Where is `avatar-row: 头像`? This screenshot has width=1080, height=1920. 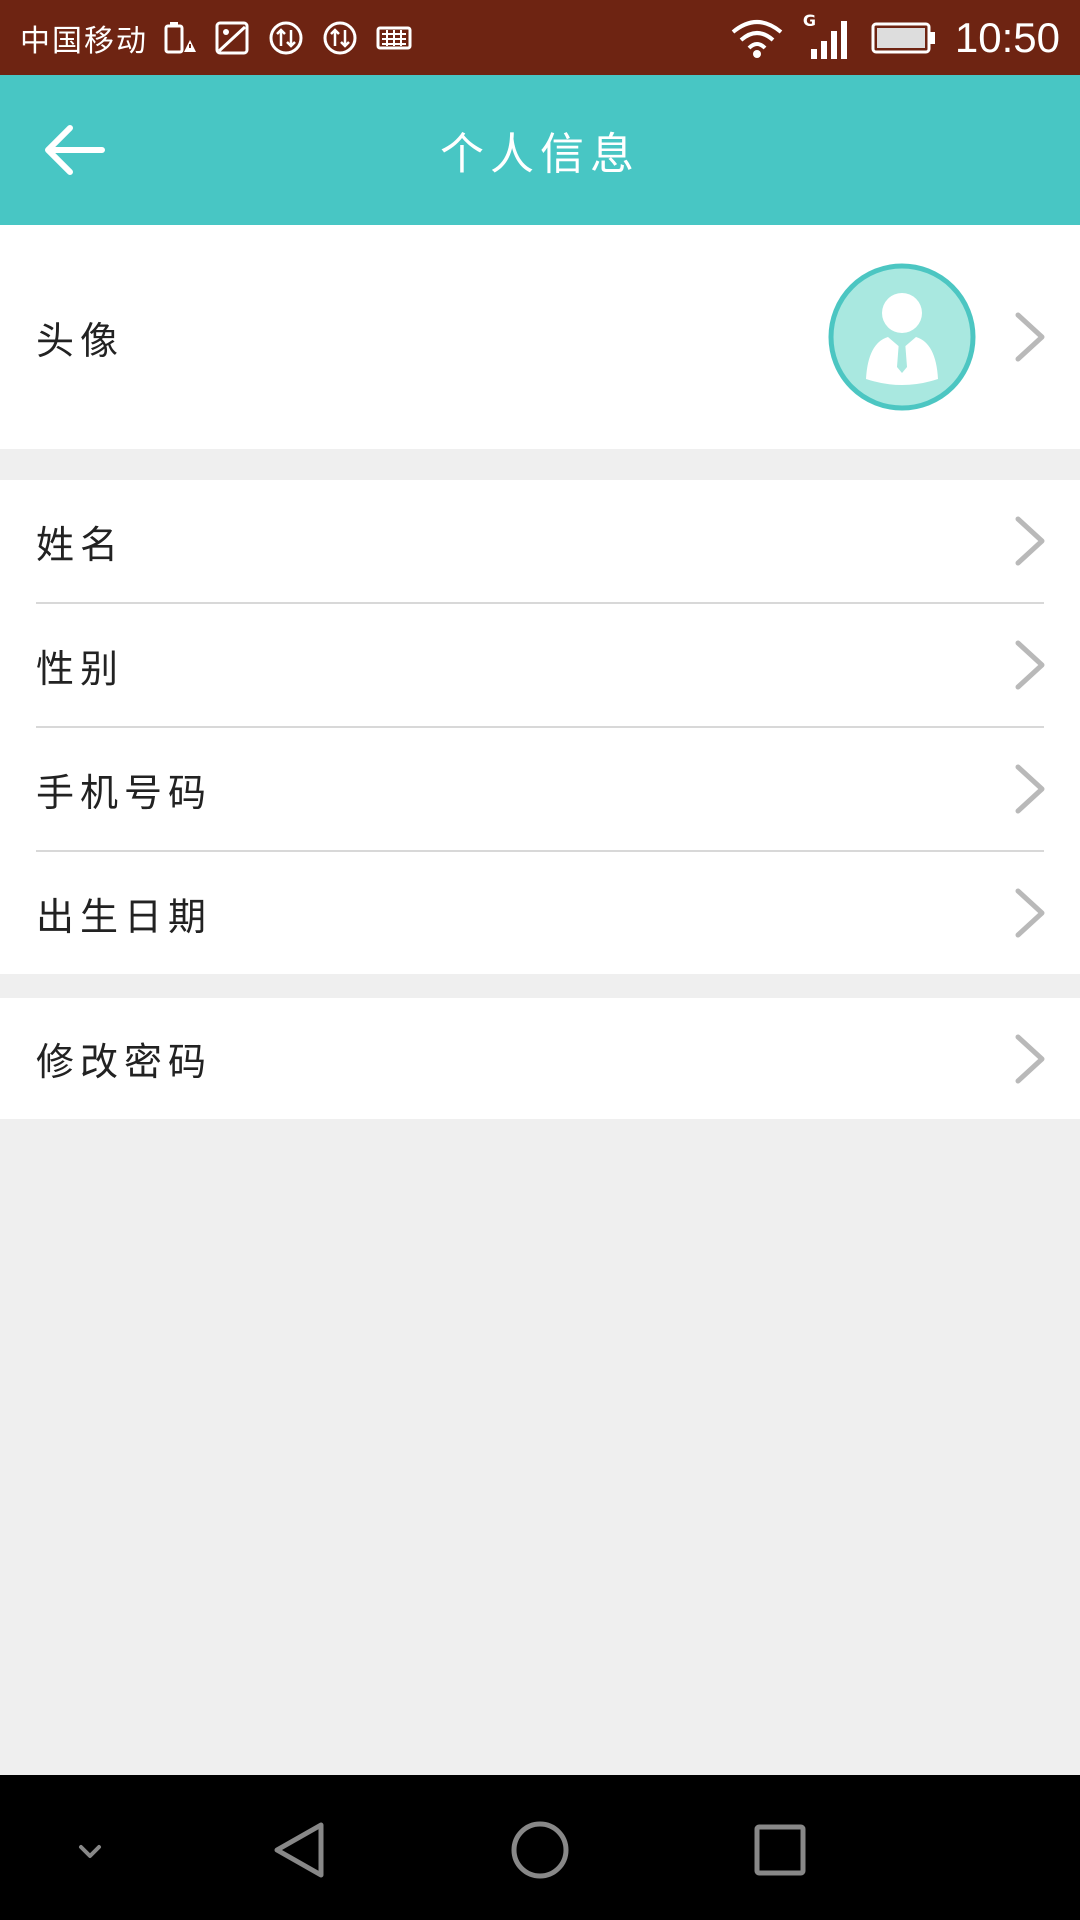
avatar-row: 头像 is located at coordinates (540, 337).